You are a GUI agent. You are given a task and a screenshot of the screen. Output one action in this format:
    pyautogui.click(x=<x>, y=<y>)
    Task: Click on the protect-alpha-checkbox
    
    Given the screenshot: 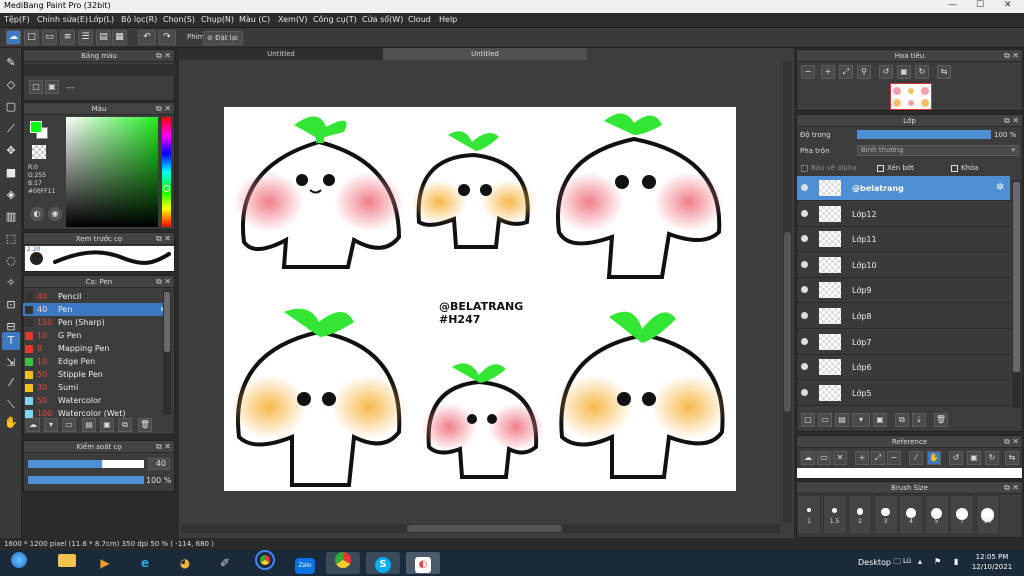 What is the action you would take?
    pyautogui.click(x=804, y=168)
    